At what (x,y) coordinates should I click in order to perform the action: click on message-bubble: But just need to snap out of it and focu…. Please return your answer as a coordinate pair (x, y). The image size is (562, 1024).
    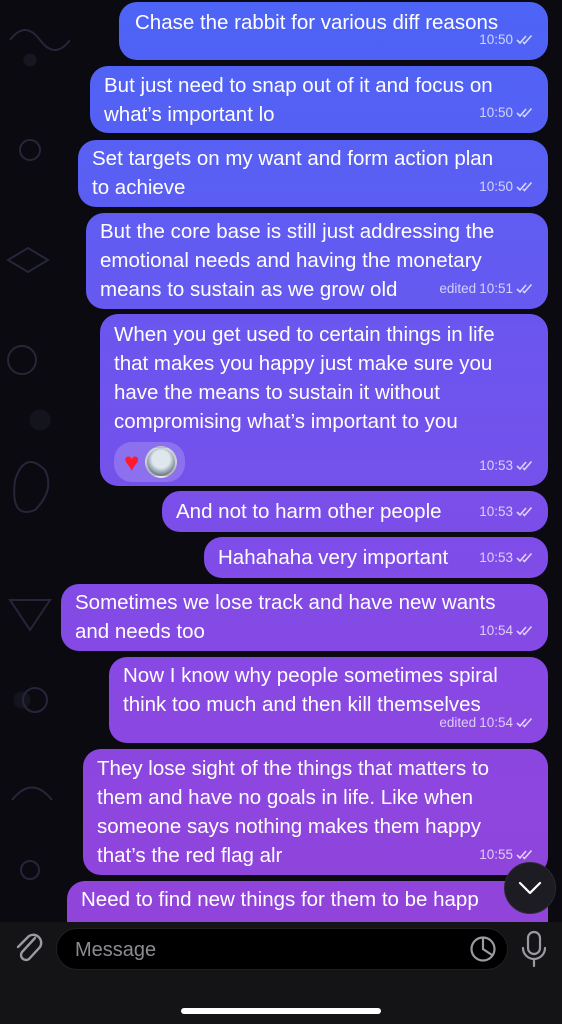
    Looking at the image, I should click on (319, 99).